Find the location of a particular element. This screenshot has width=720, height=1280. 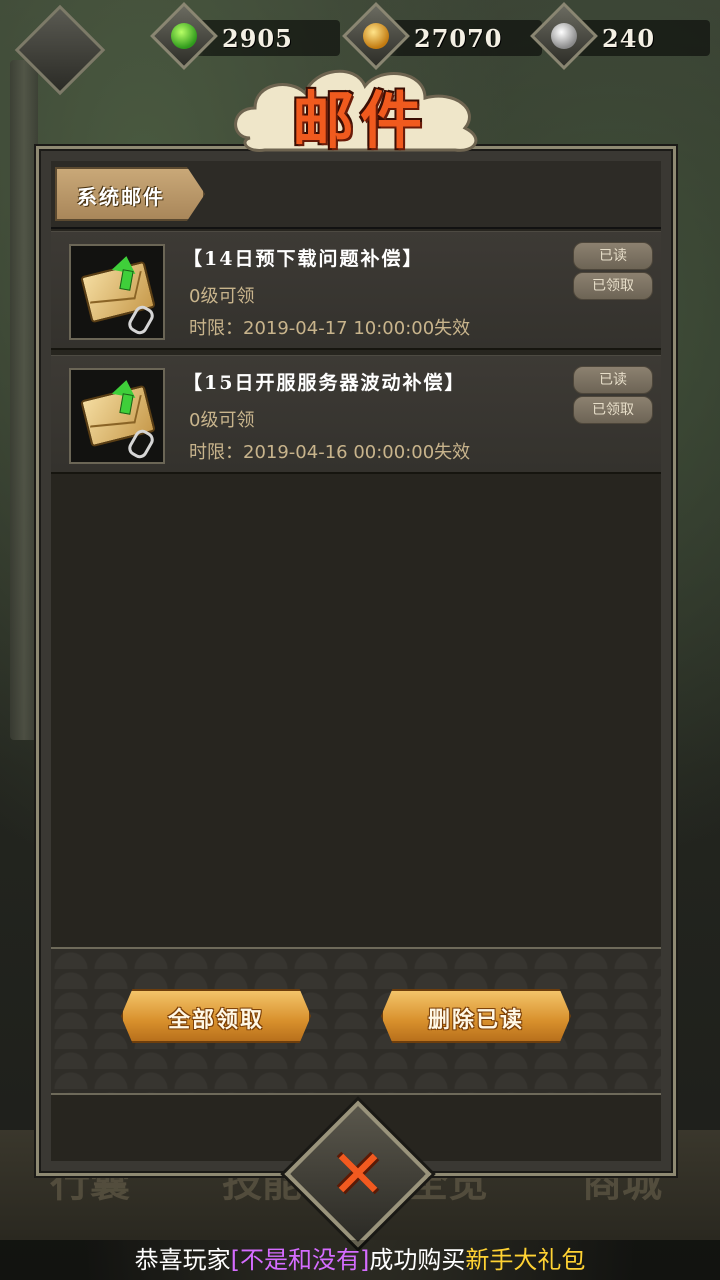

silver-coin-value: 240 is located at coordinates (629, 38).